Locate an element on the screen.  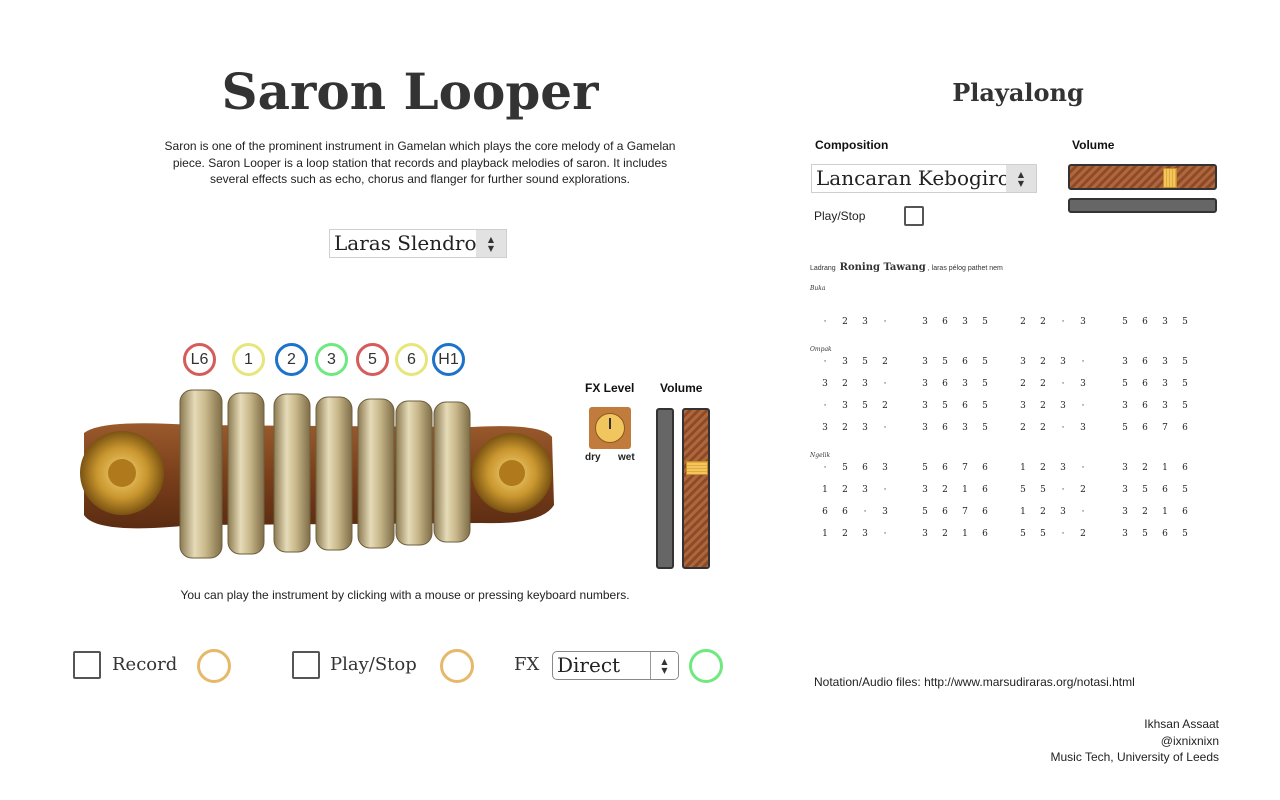
credits-affiliation: Music Tech, University of Leeds is located at coordinates (1134, 757).